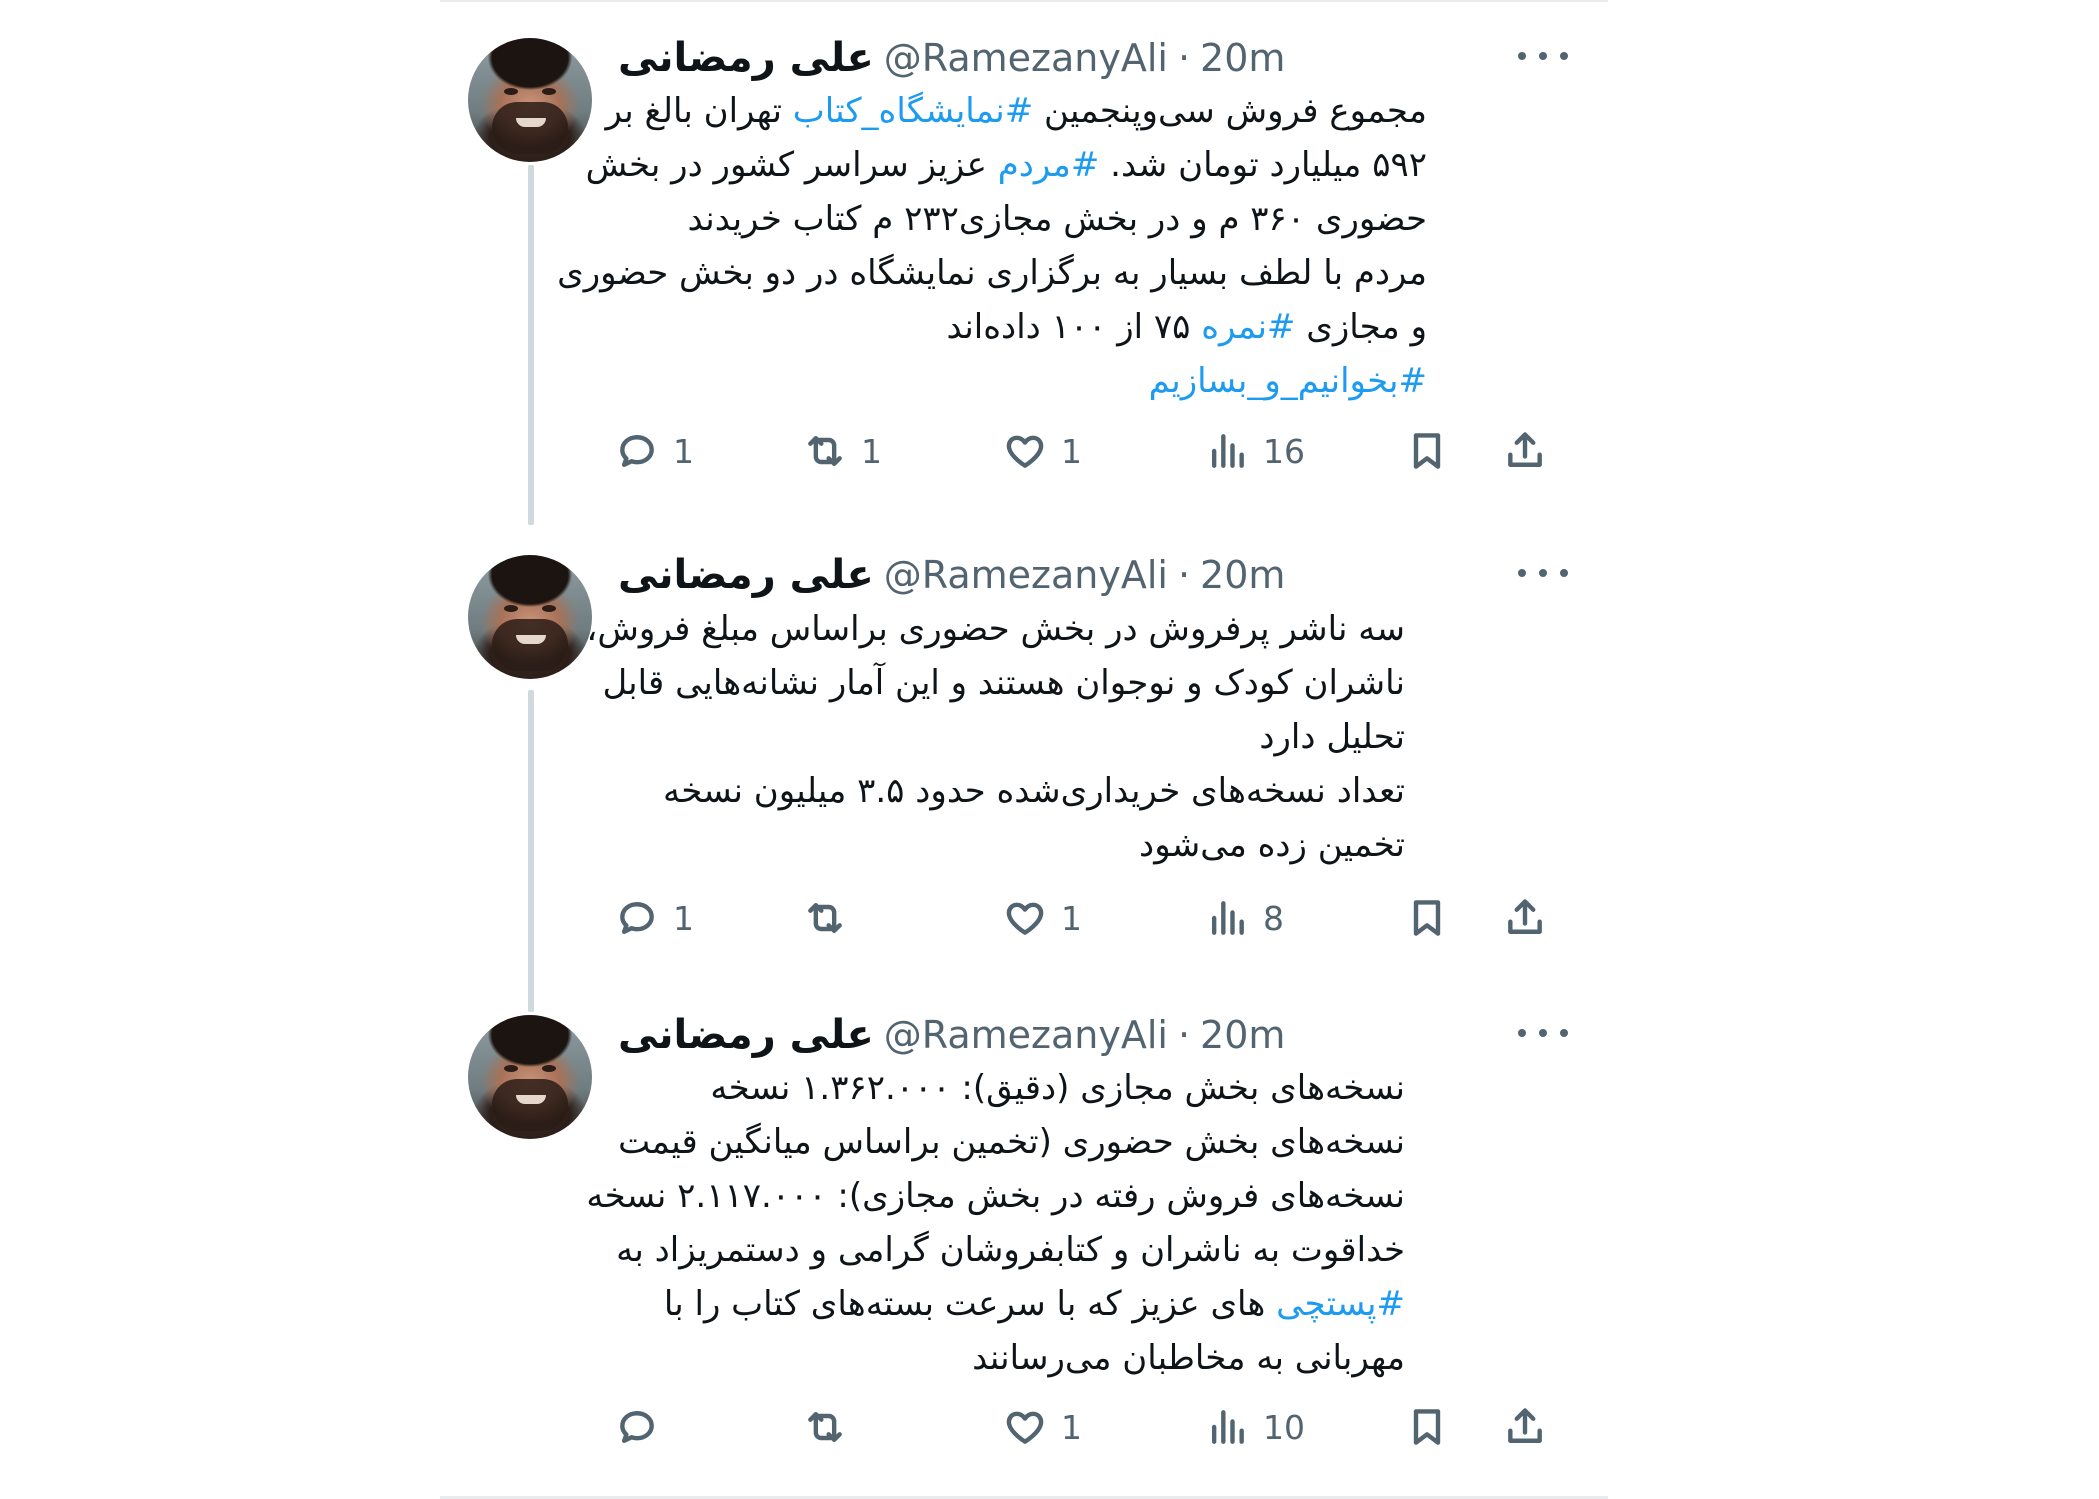  What do you see at coordinates (1255, 1427) in the screenshot?
I see `views-button: 10` at bounding box center [1255, 1427].